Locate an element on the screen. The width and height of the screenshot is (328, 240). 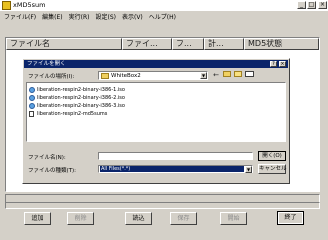
menu-edit: 編集(E) is located at coordinates (52, 16).